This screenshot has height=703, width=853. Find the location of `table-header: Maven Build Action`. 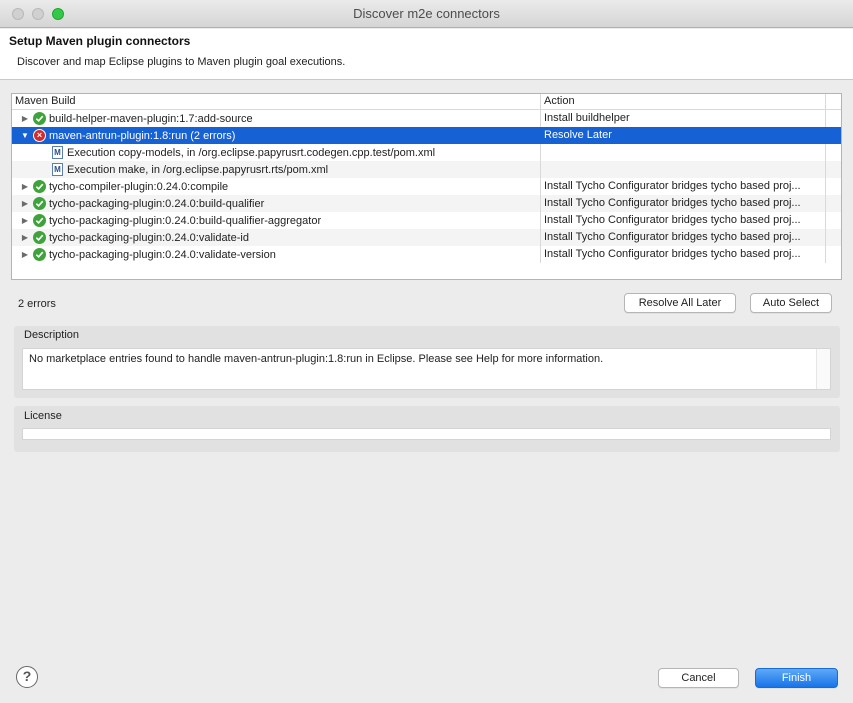

table-header: Maven Build Action is located at coordinates (426, 102).